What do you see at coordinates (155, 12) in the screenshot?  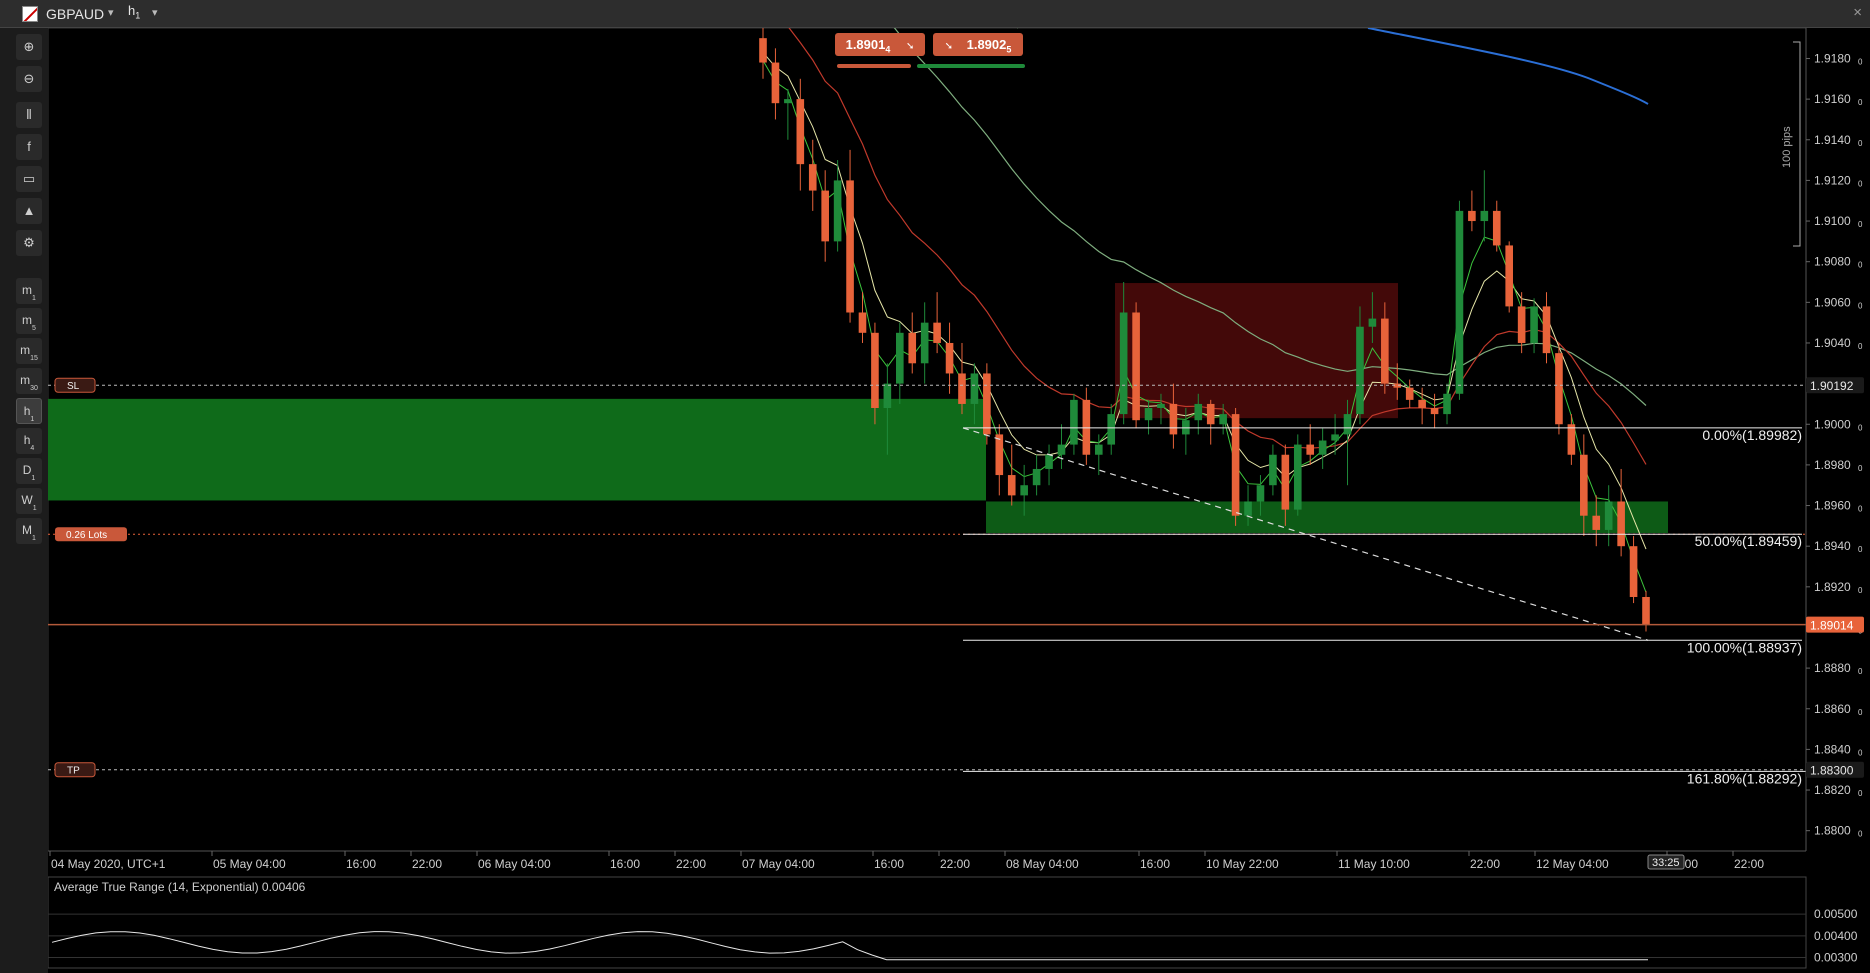 I see `timeframe-dropdown-caret-icon: ▾` at bounding box center [155, 12].